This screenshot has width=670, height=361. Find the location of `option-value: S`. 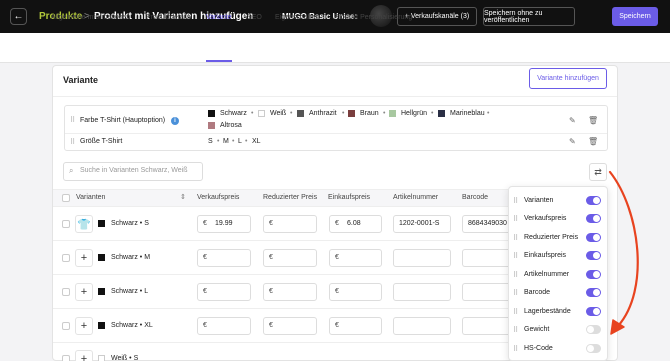

option-value: S is located at coordinates (210, 141).